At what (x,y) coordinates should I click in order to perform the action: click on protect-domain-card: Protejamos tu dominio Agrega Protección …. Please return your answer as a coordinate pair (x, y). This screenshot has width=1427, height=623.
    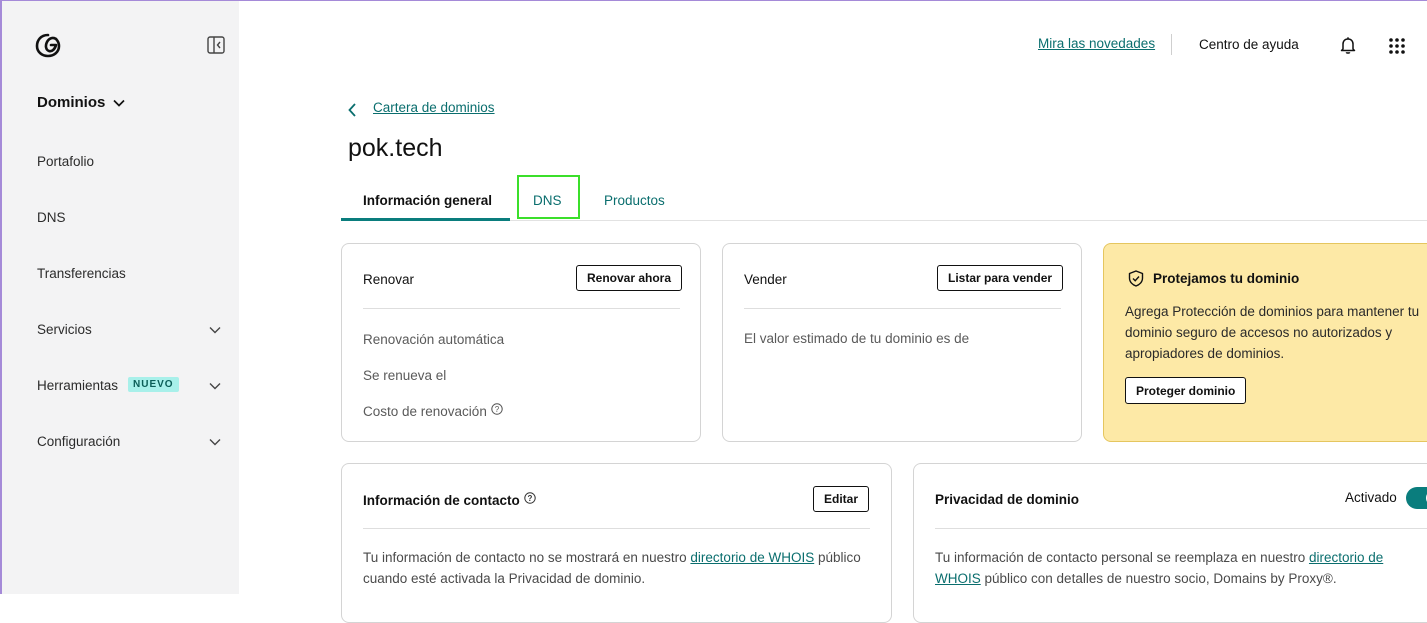
    Looking at the image, I should click on (1265, 342).